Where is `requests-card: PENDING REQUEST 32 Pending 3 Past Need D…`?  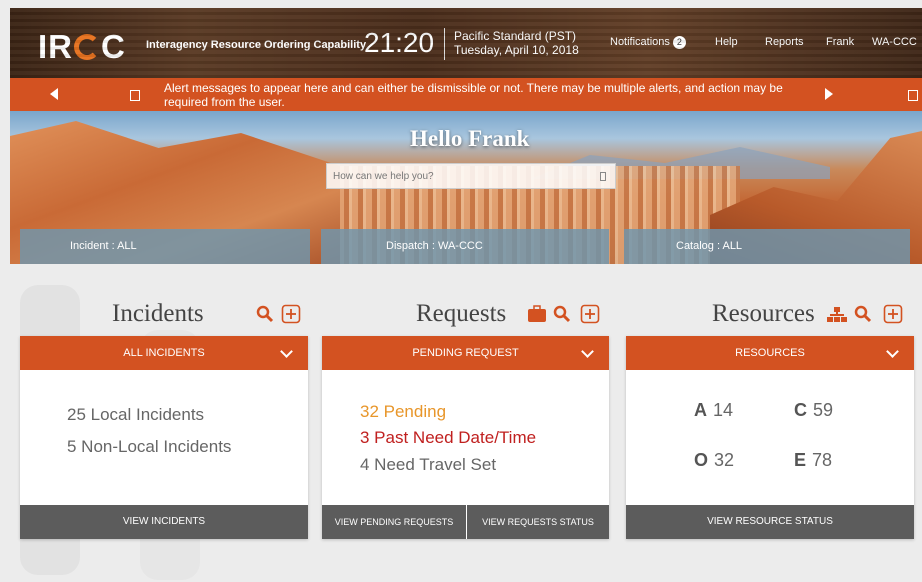 requests-card: PENDING REQUEST 32 Pending 3 Past Need D… is located at coordinates (465, 437).